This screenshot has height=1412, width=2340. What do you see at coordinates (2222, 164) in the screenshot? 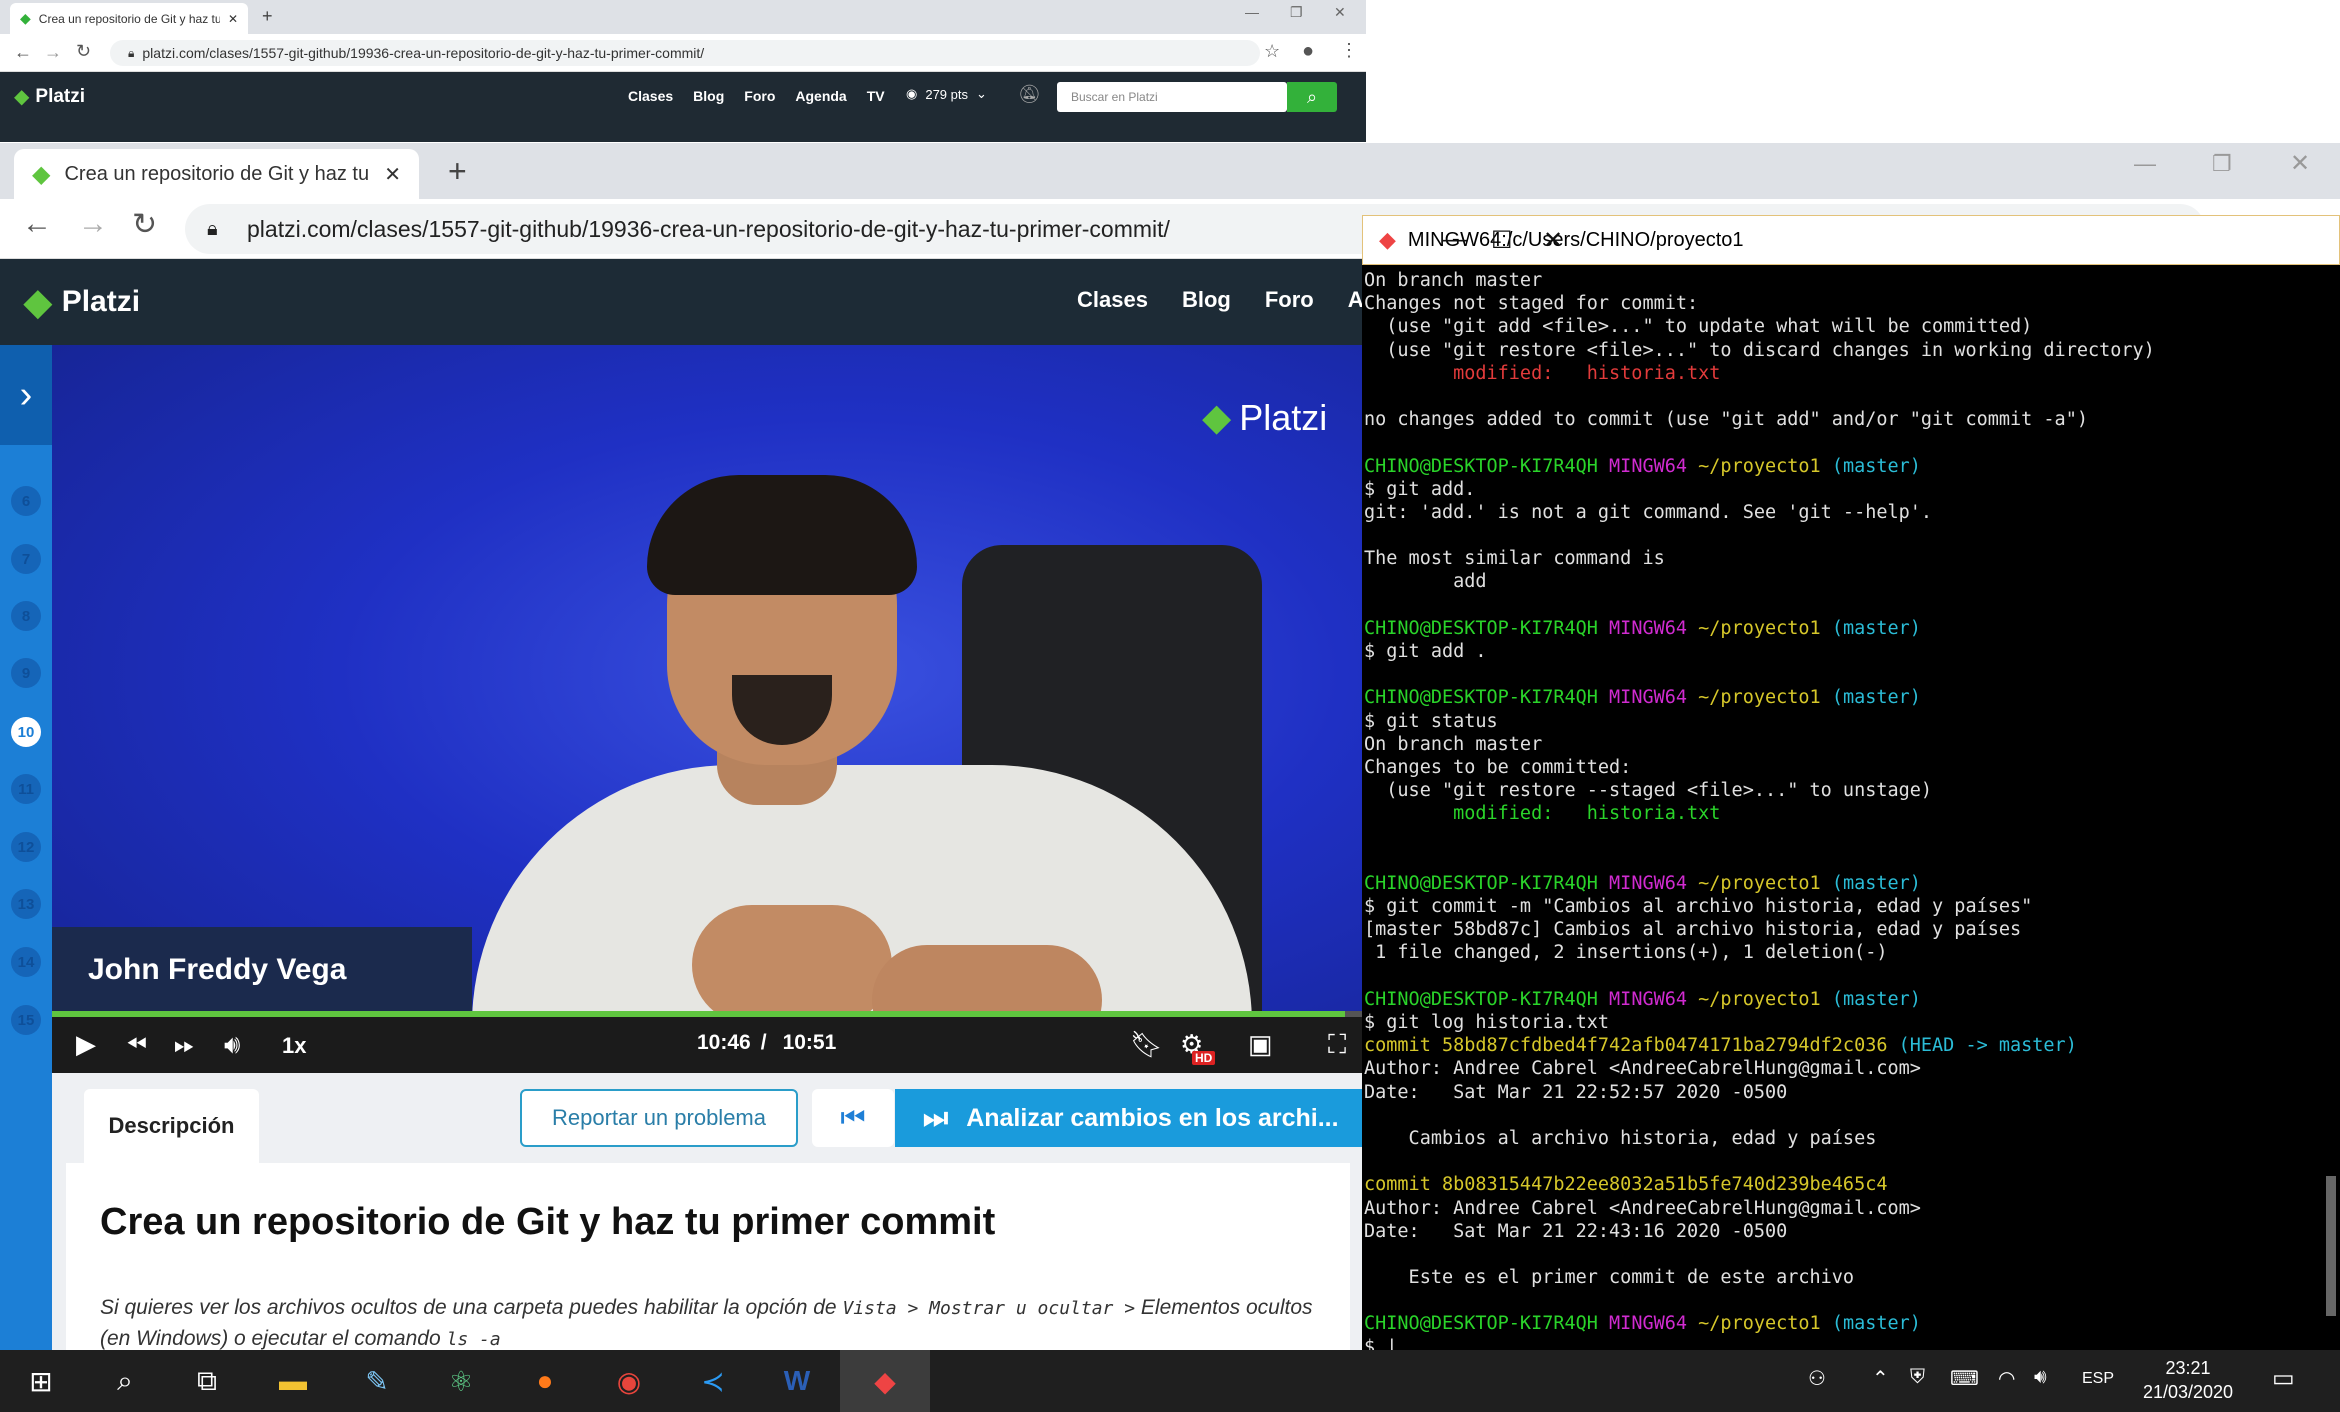
I see `restore-icon: ❐` at bounding box center [2222, 164].